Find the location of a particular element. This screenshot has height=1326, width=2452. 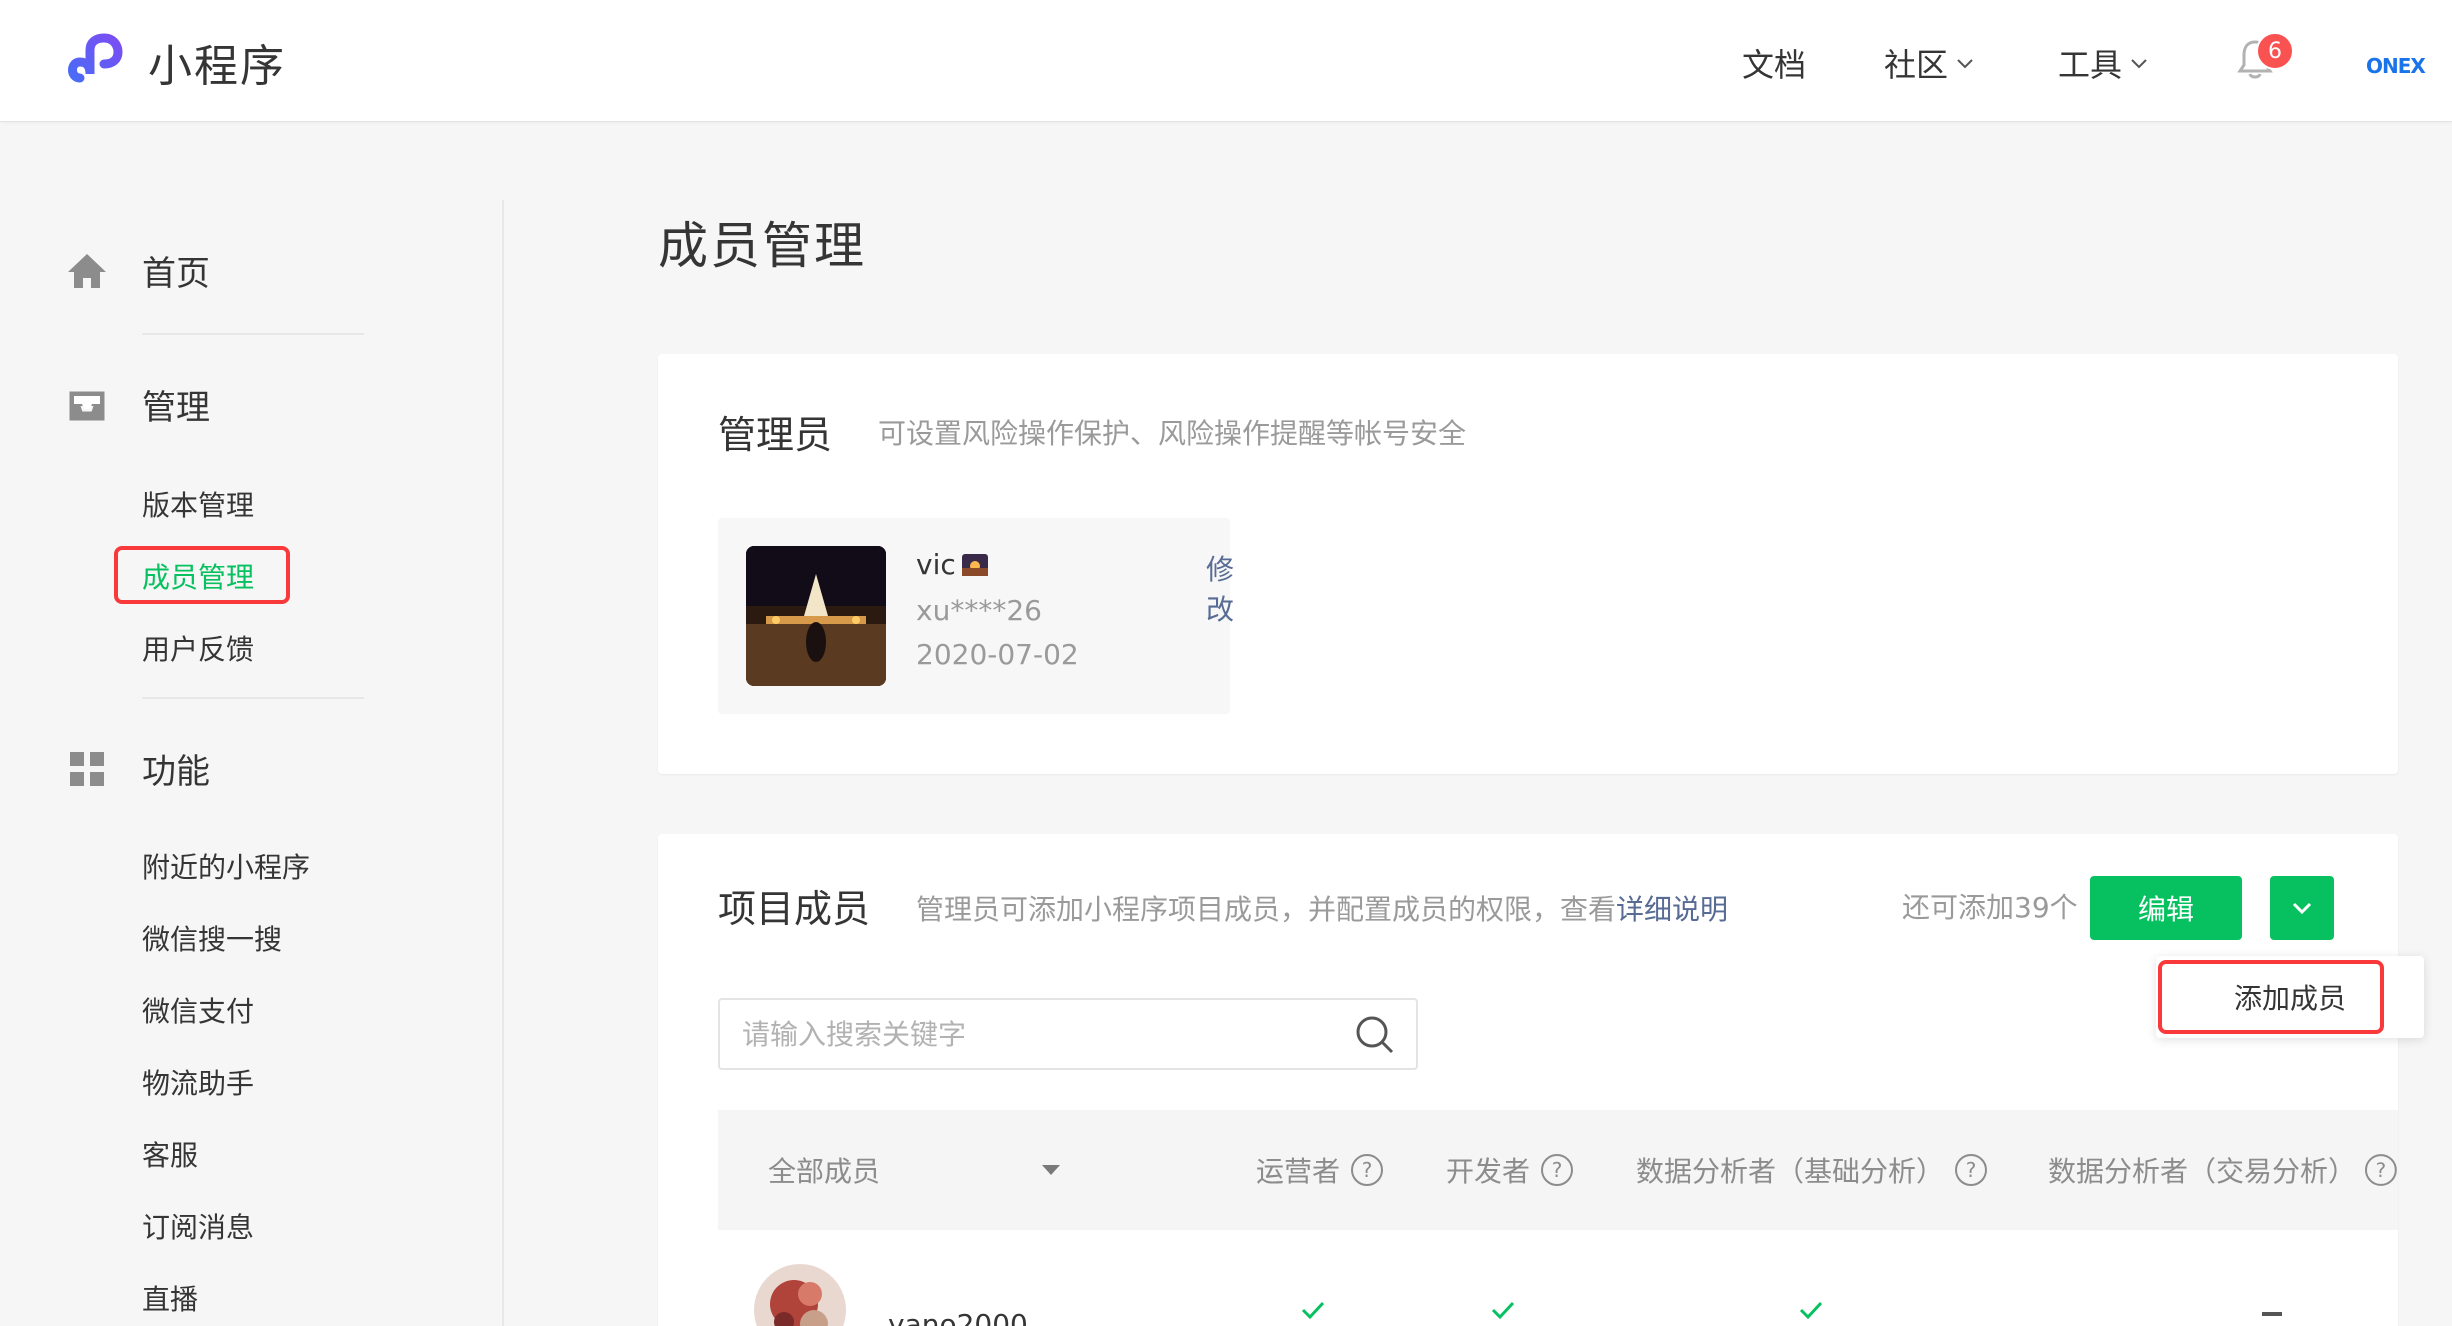

sidebar-features-label: 功能 is located at coordinates (176, 772).